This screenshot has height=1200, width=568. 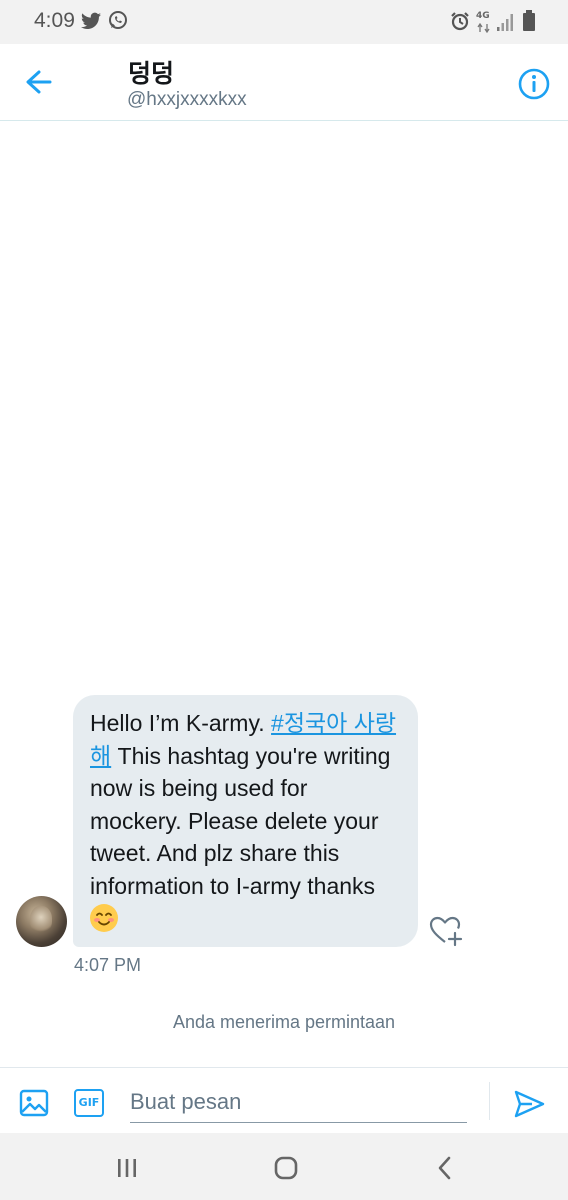 I want to click on back-nav-button, so click(x=445, y=1168).